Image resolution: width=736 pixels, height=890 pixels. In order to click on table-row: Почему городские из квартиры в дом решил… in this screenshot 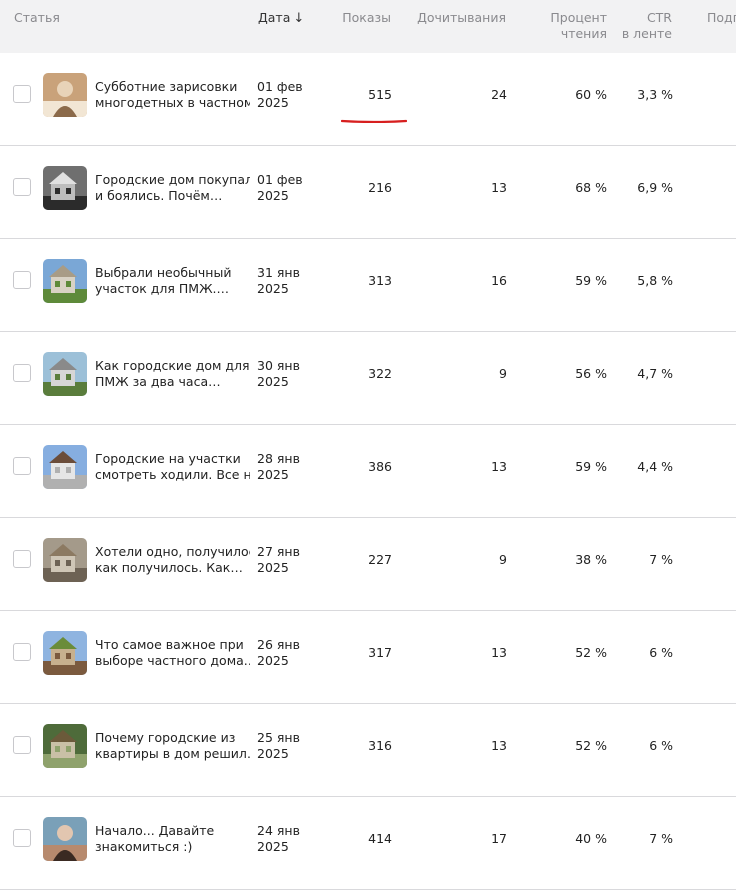, I will do `click(368, 750)`.